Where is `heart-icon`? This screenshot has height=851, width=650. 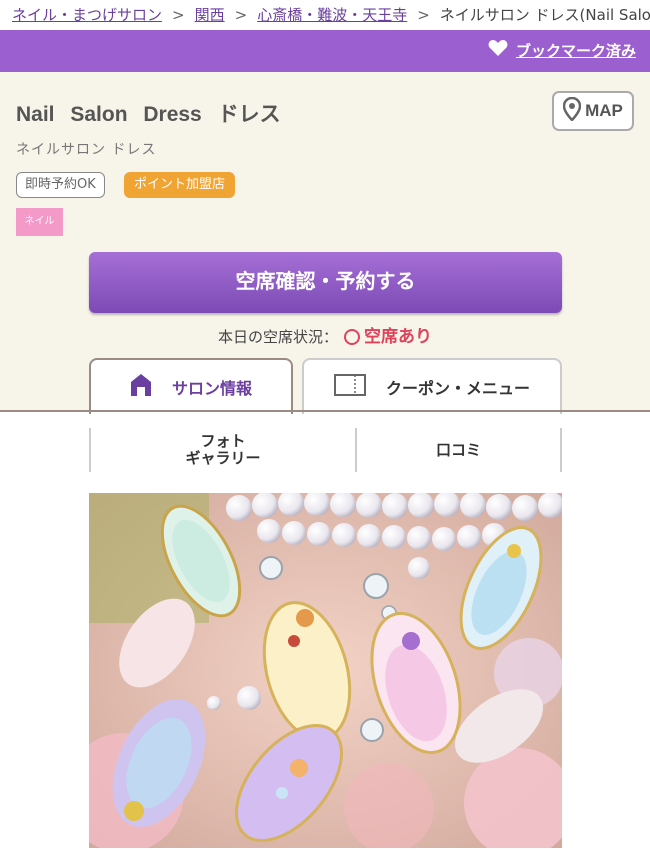 heart-icon is located at coordinates (498, 50).